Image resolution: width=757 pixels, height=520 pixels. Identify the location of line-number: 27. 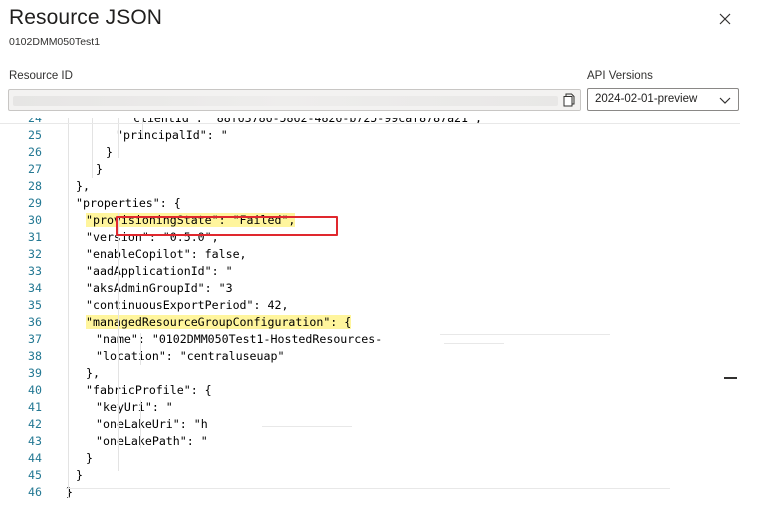
(35, 169).